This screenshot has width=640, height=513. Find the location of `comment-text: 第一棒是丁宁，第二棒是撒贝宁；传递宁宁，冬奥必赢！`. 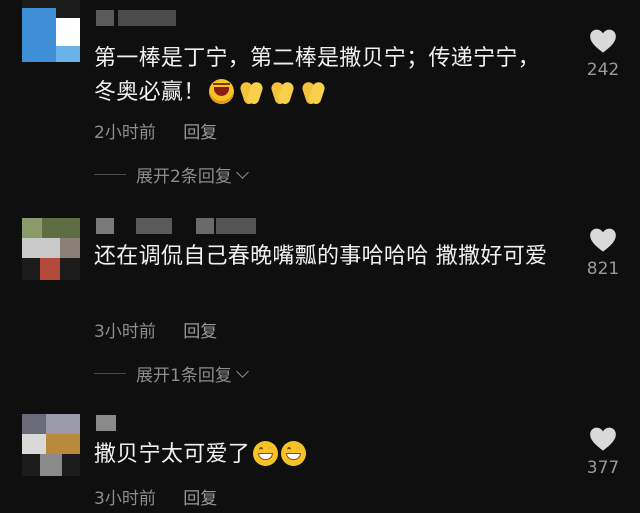

comment-text: 第一棒是丁宁，第二棒是撒贝宁；传递宁宁，冬奥必赢！ is located at coordinates (324, 76).